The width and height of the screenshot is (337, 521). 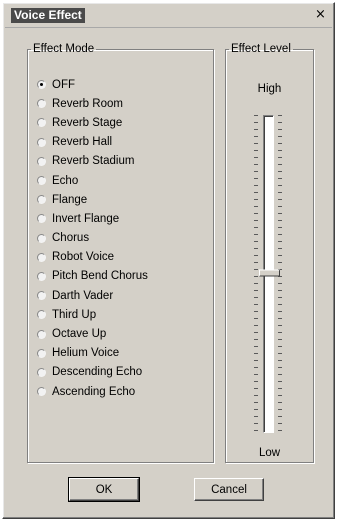 I want to click on effect-mode-option: Reverb Stadium, so click(x=123, y=161).